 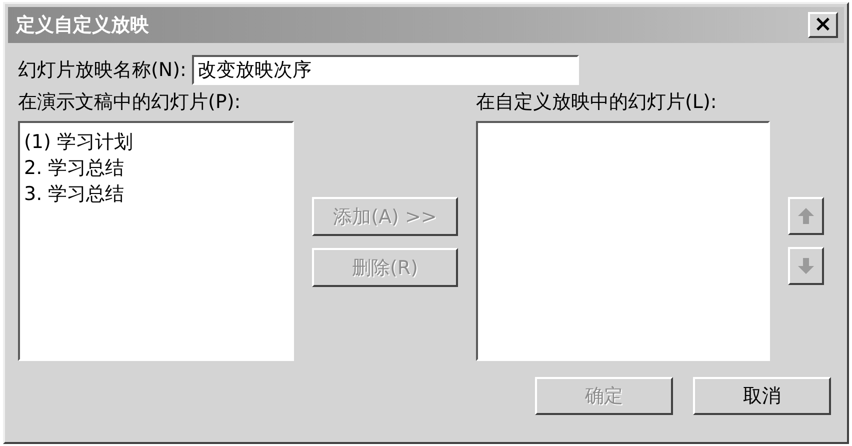 What do you see at coordinates (156, 168) in the screenshot?
I see `list-item: 2. 学习总结` at bounding box center [156, 168].